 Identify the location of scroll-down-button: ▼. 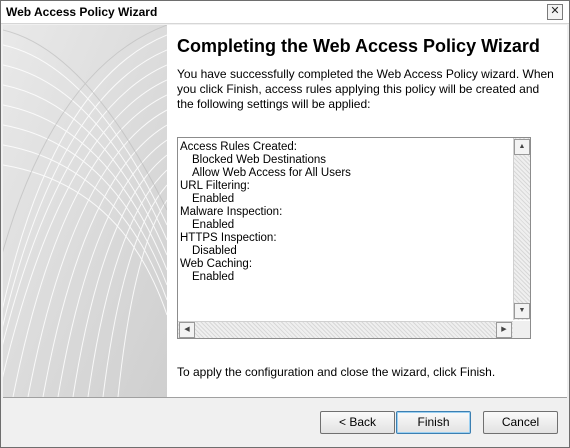
(522, 311).